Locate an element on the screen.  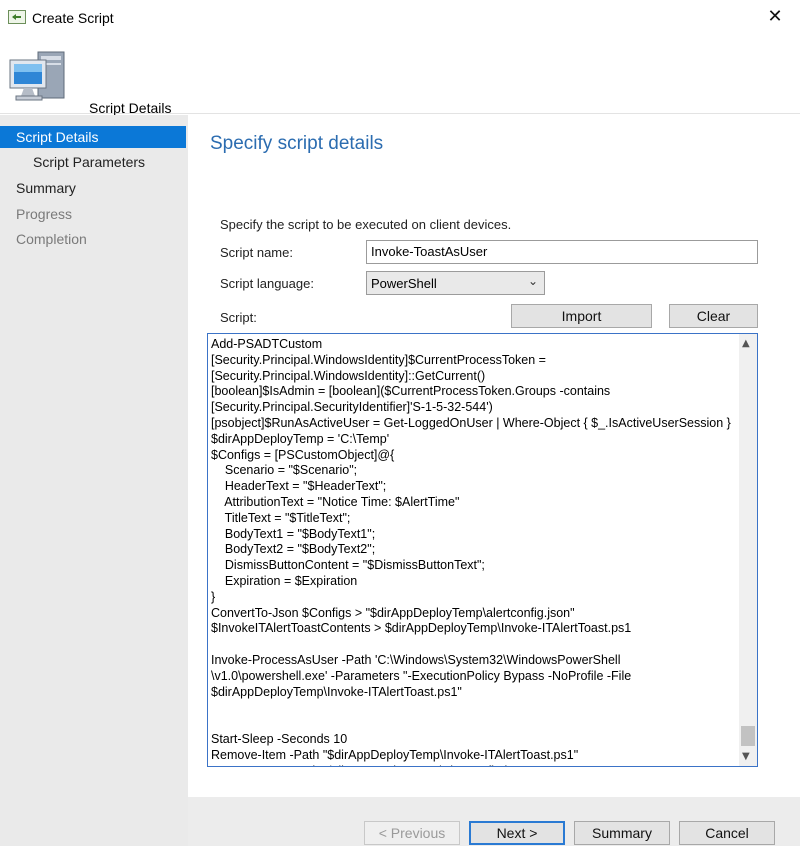
scroll-up-icon: ▲ is located at coordinates (746, 343).